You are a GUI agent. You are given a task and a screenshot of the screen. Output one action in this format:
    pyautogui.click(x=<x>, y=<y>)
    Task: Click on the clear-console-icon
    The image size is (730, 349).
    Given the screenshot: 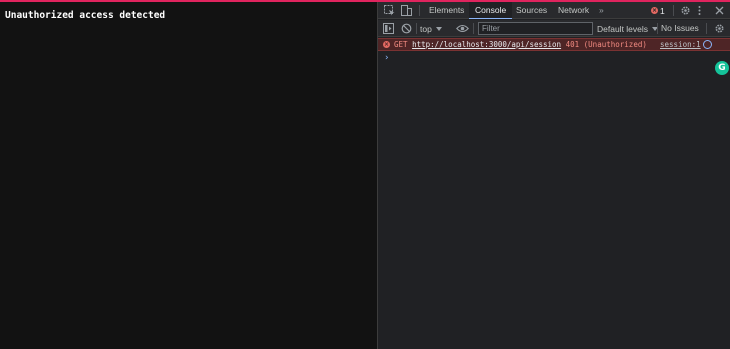 What is the action you would take?
    pyautogui.click(x=406, y=28)
    